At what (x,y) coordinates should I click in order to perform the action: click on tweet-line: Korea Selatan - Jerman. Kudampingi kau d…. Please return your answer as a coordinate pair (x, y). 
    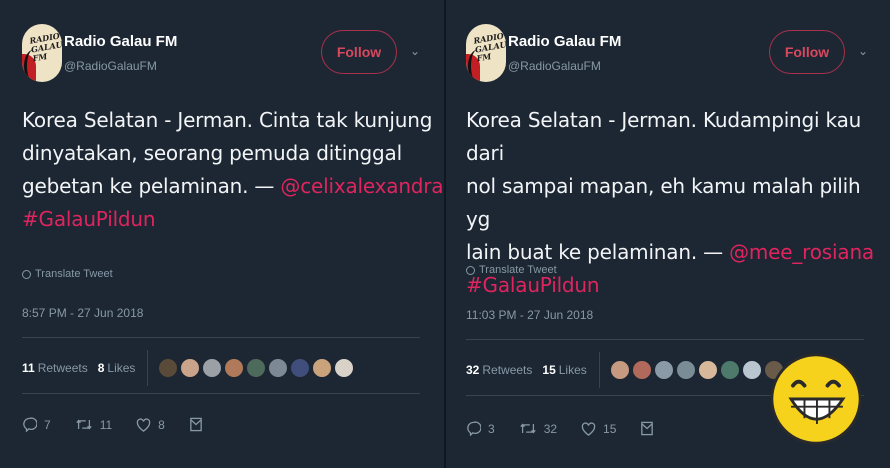
    Looking at the image, I should click on (664, 136).